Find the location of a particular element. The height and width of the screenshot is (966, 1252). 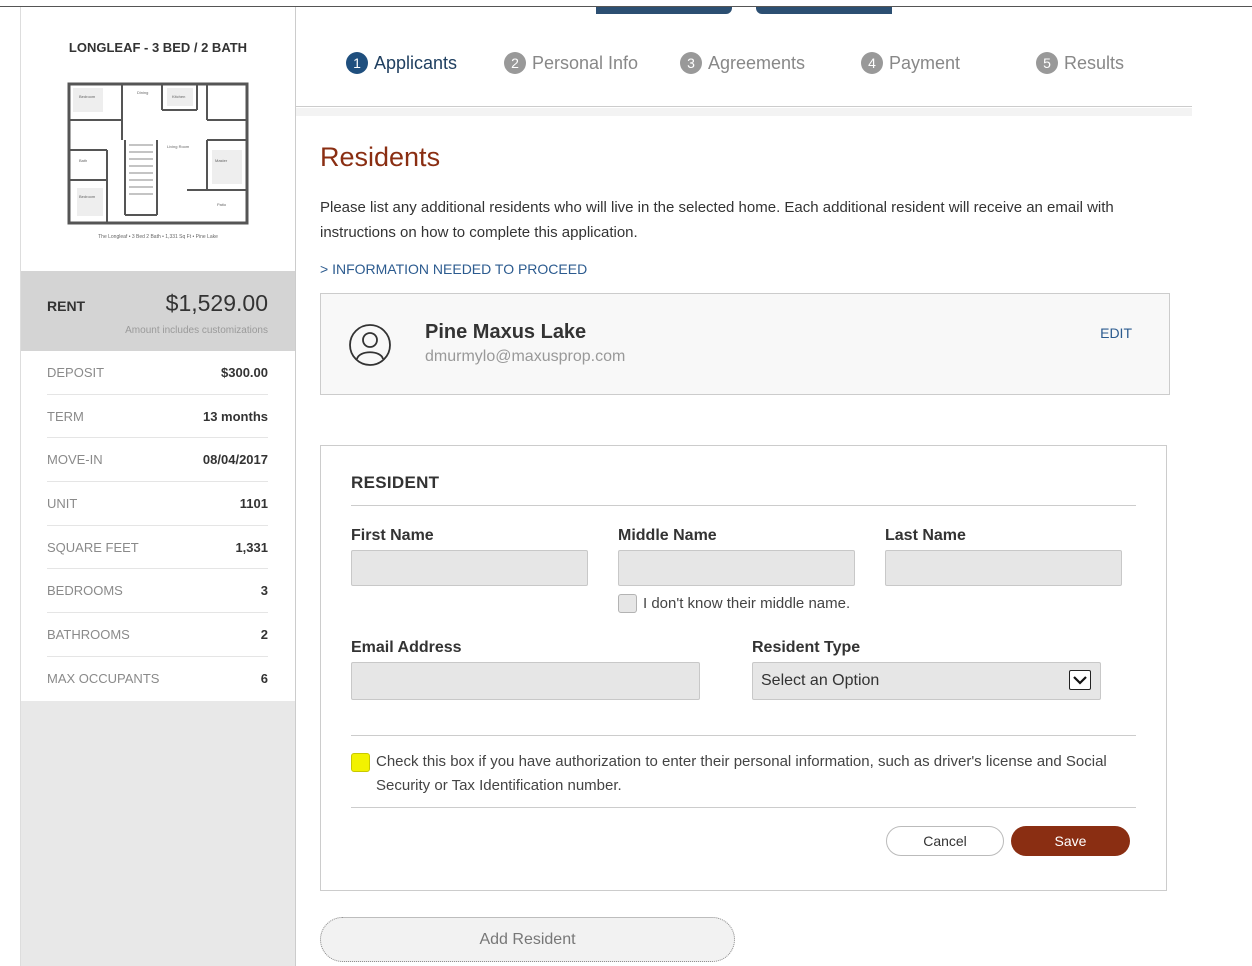

detail-row-deposit: DEPOSIT $300.00 is located at coordinates (157, 373).